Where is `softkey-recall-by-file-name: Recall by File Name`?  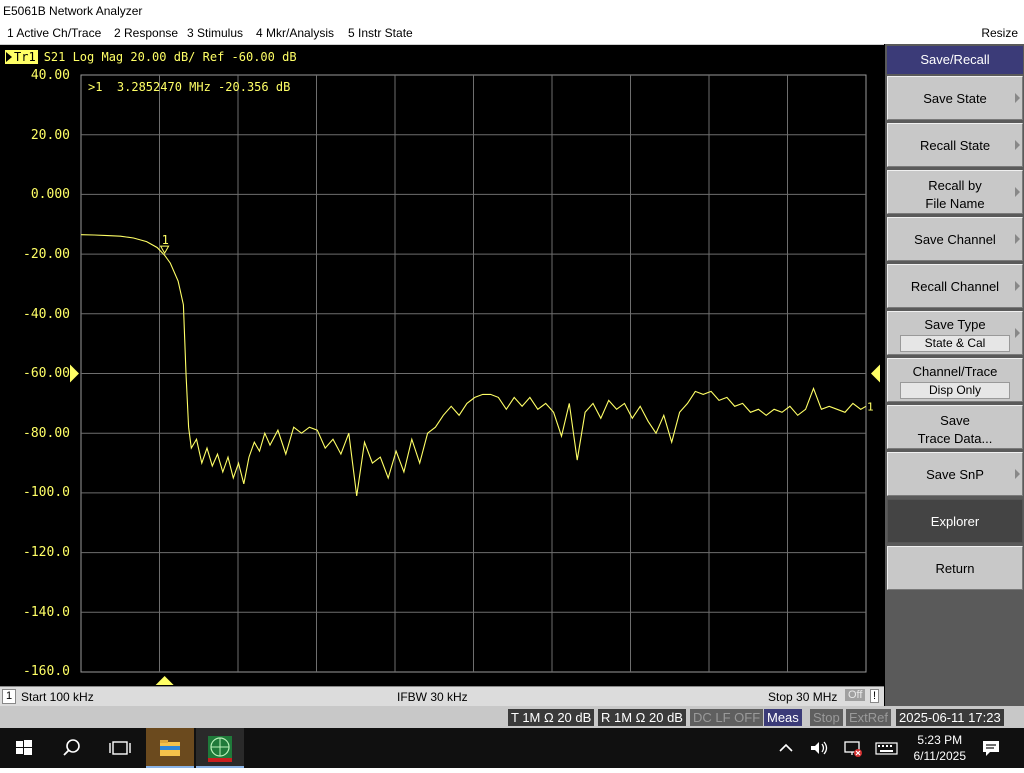
softkey-recall-by-file-name: Recall by File Name is located at coordinates (955, 192).